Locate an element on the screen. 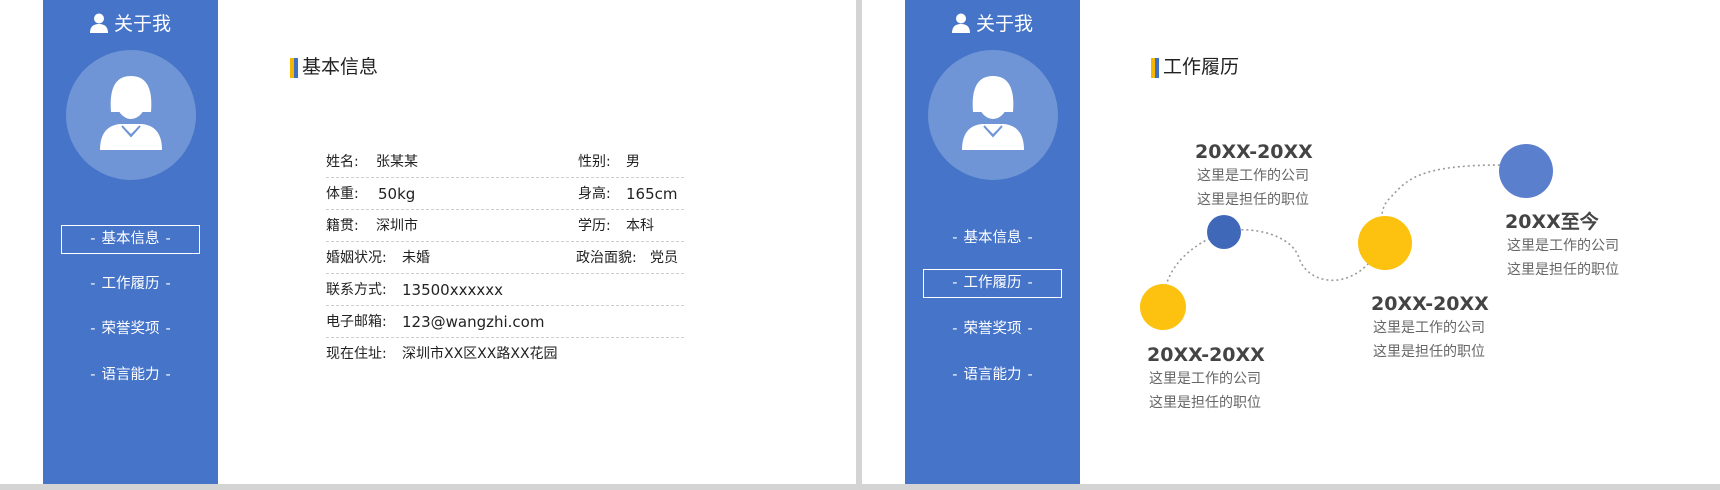  info-row: 联系方式: 13500xxxxxx is located at coordinates (505, 290).